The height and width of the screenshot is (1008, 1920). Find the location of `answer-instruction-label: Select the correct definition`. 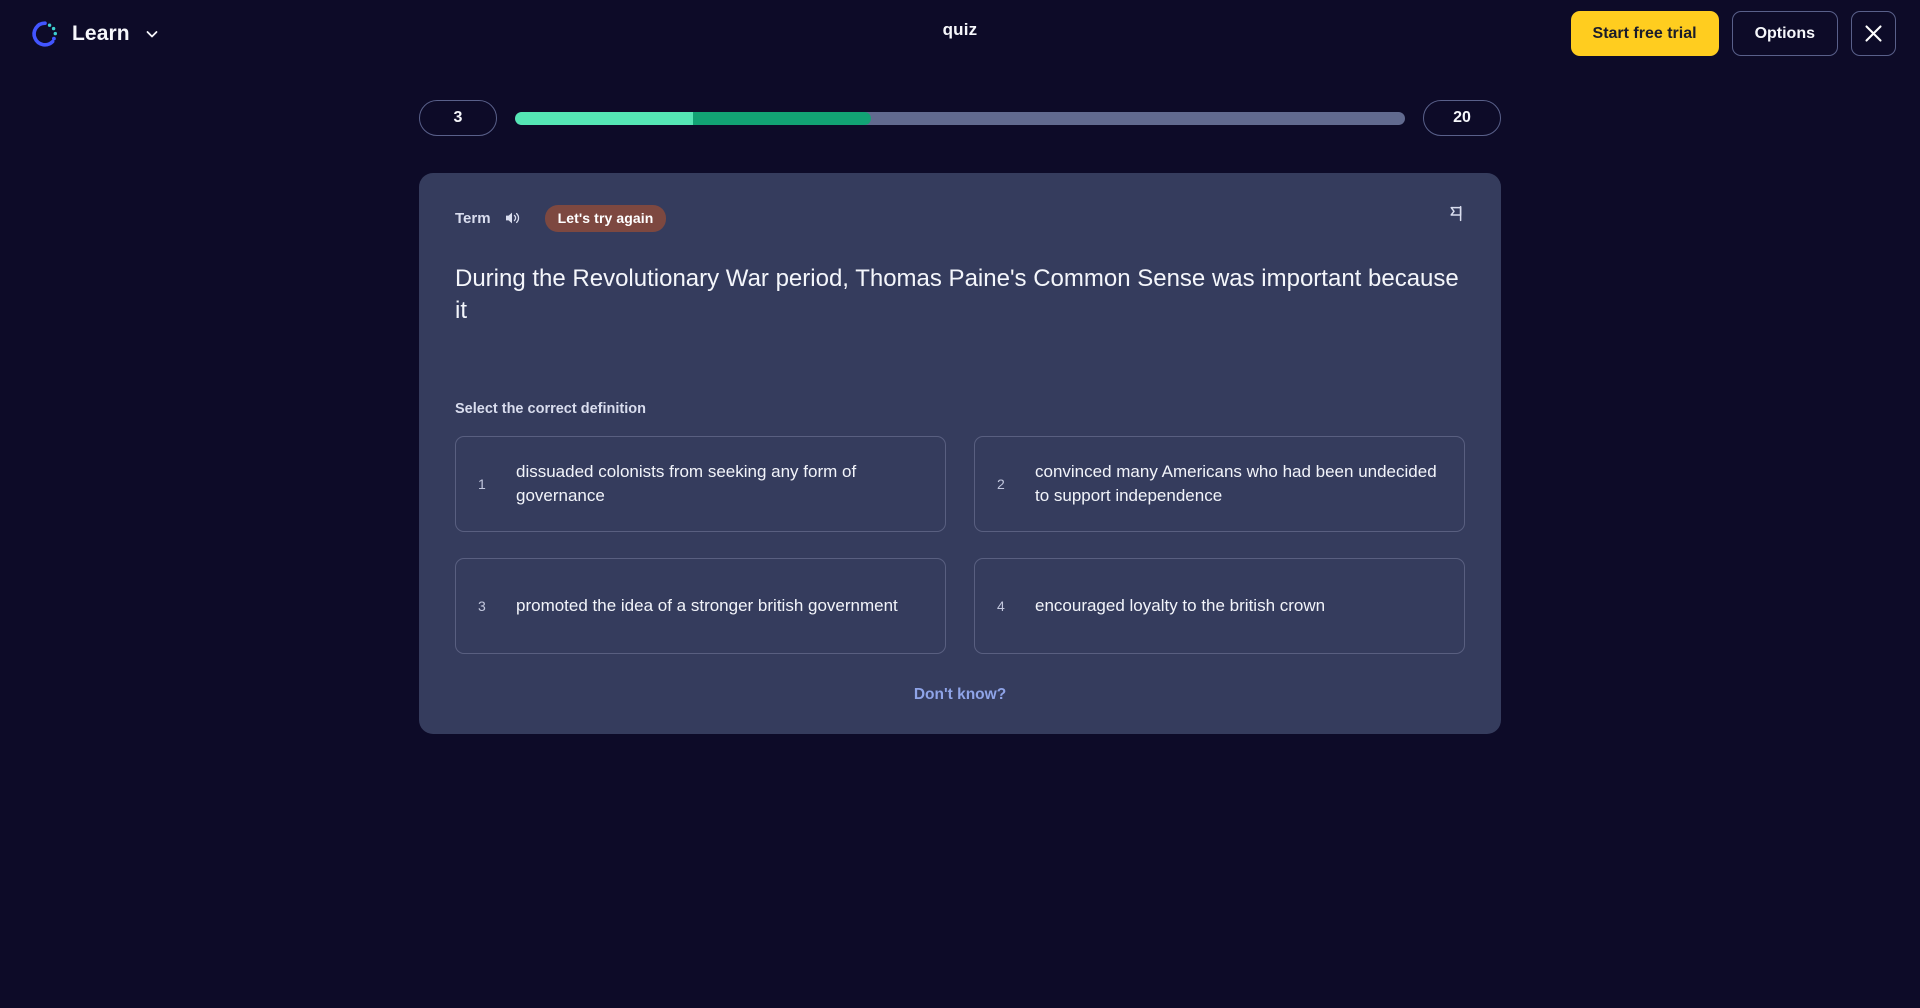

answer-instruction-label: Select the correct definition is located at coordinates (550, 408).